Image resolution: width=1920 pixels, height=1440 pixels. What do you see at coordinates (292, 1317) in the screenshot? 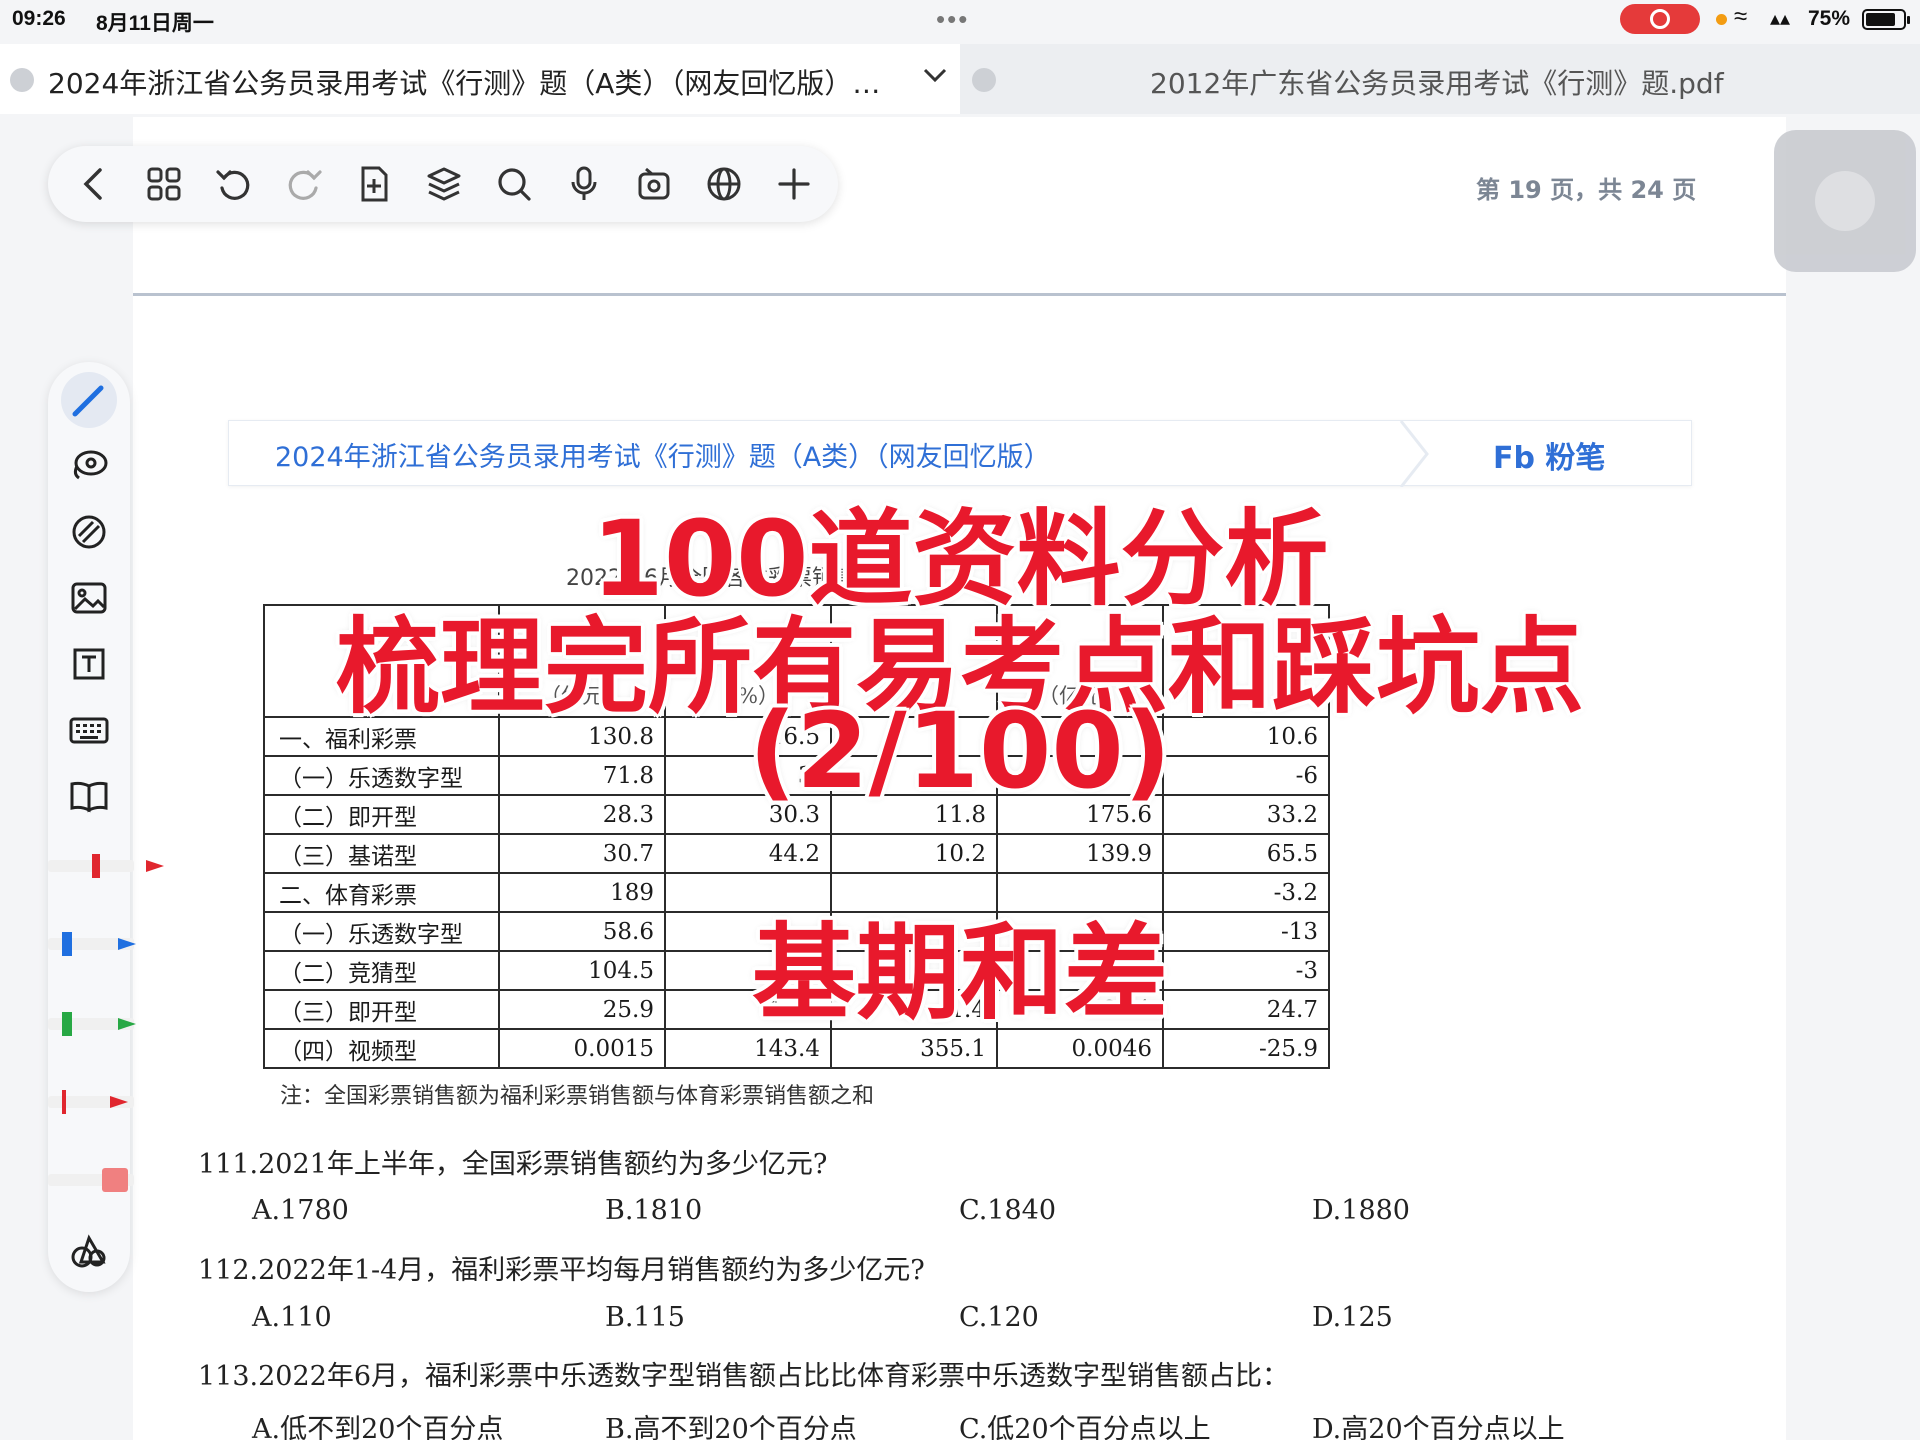
I see `question-option: A.110` at bounding box center [292, 1317].